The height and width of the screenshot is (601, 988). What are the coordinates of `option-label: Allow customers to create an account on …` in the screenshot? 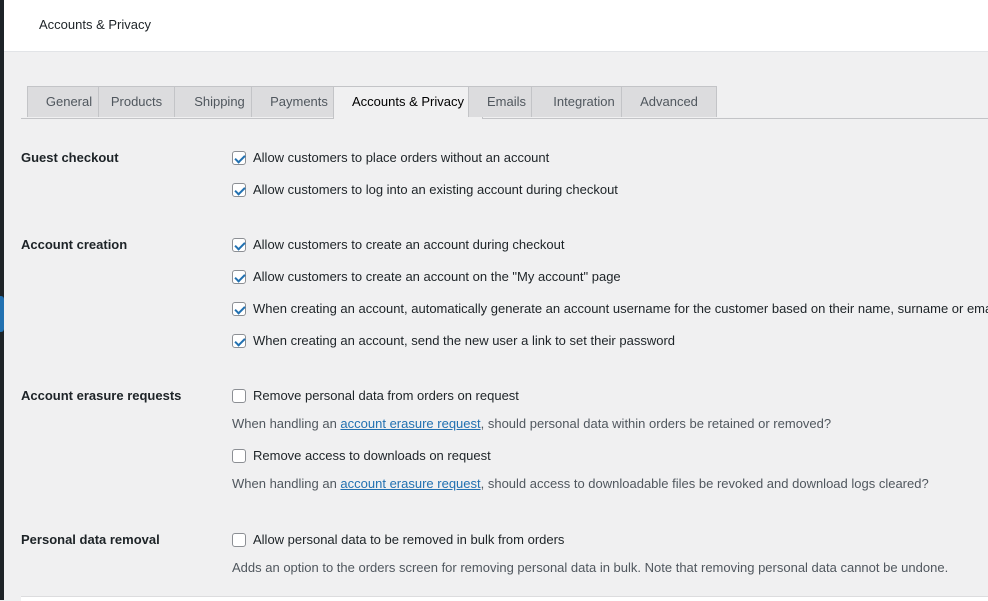 It's located at (437, 276).